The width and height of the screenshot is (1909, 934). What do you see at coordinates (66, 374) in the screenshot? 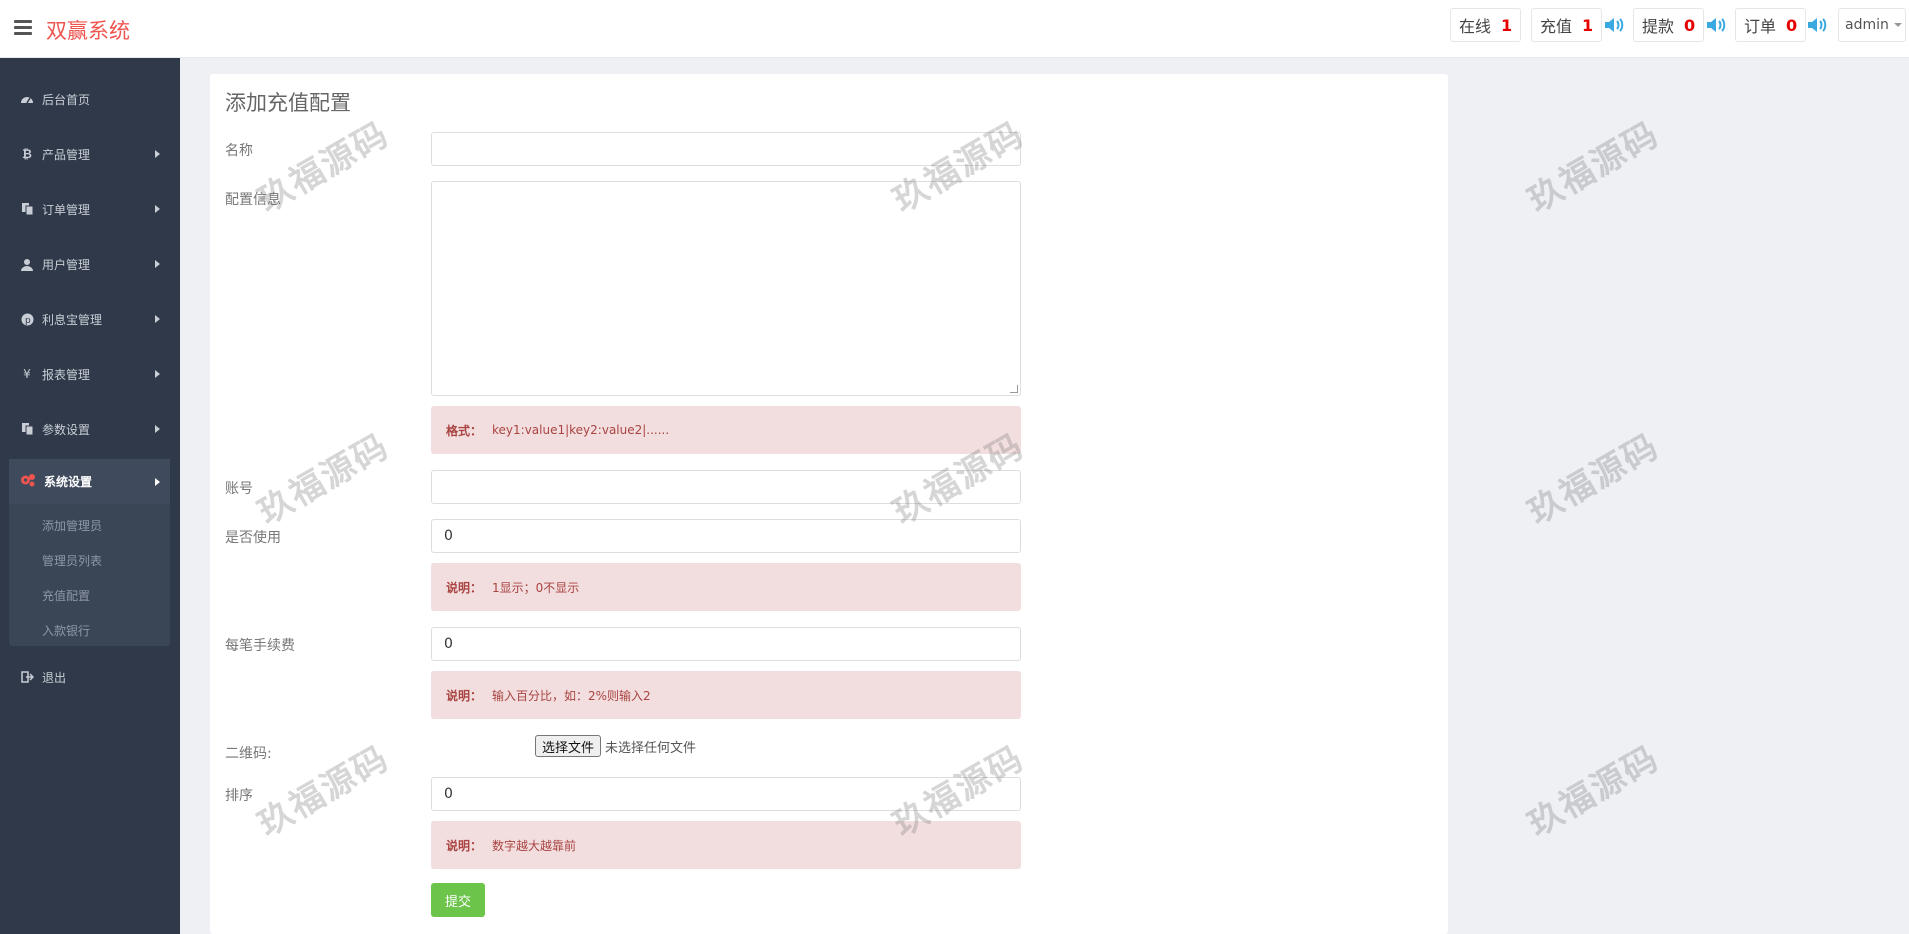
I see `sidebar-item-label: 报表管理` at bounding box center [66, 374].